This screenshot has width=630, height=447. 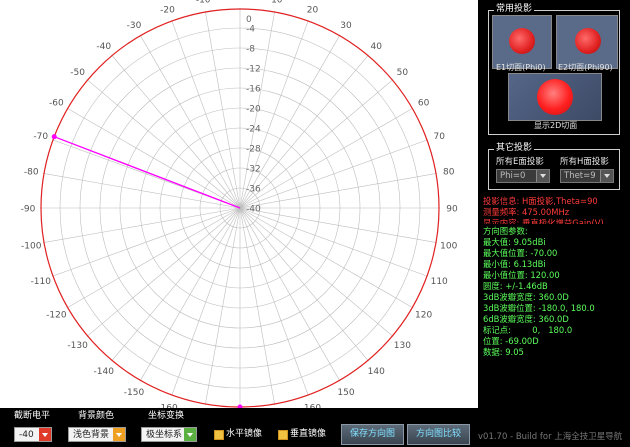 What do you see at coordinates (503, 352) in the screenshot?
I see `info-line: 数据: 9.05` at bounding box center [503, 352].